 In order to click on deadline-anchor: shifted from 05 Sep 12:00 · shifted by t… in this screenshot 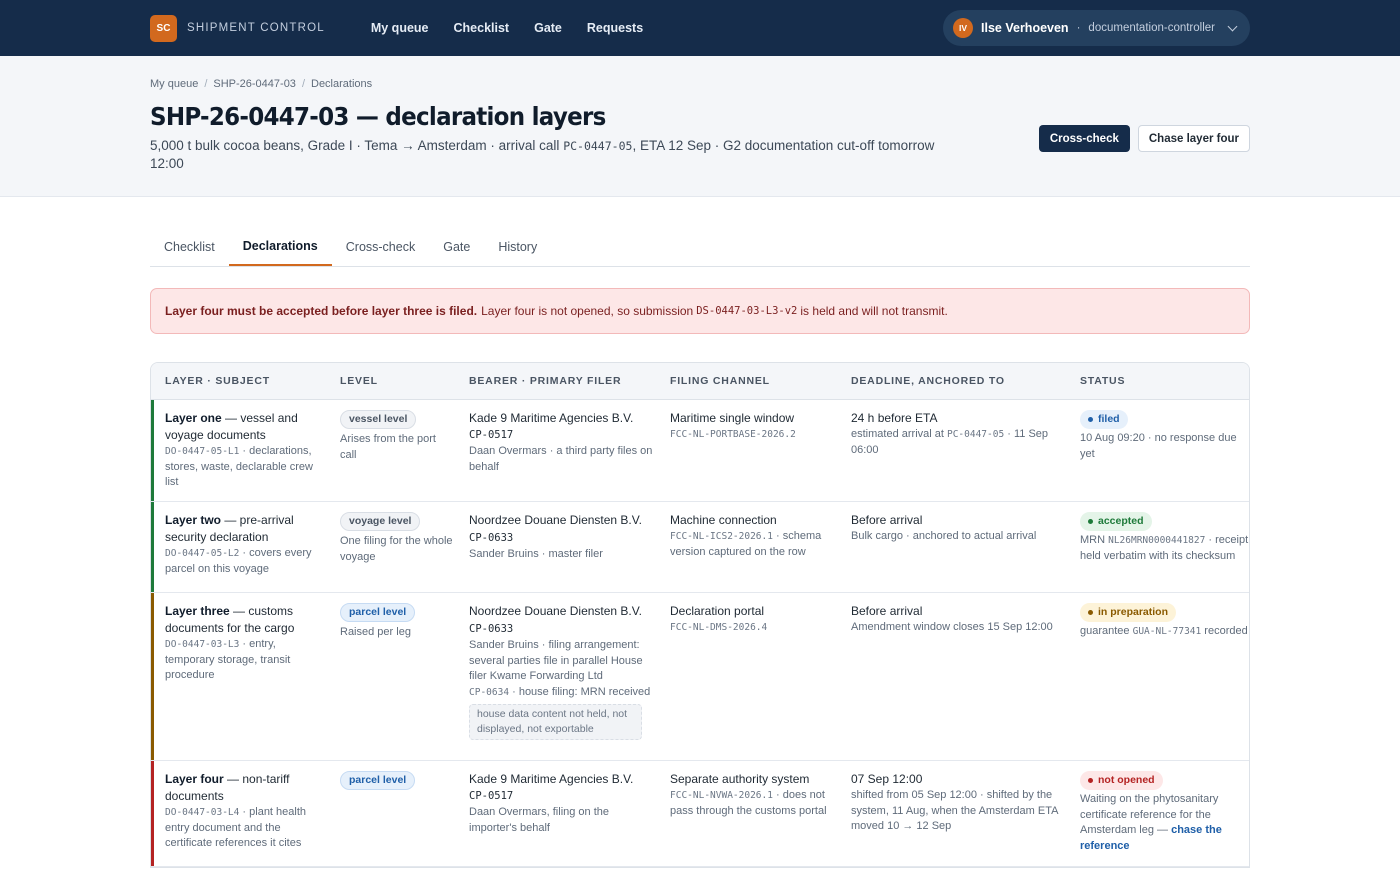, I will do `click(954, 810)`.